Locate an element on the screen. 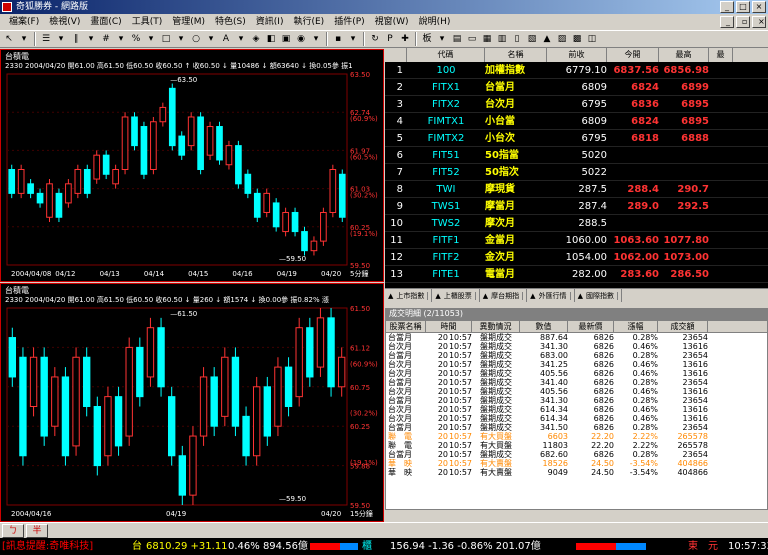  grid-icon: # is located at coordinates (106, 39).